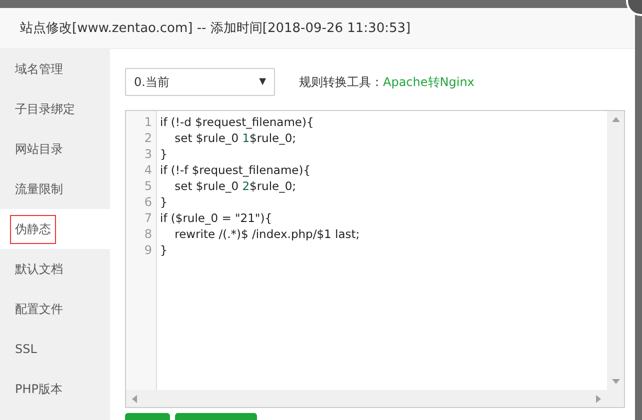  I want to click on code-line: rewrite /(.*)$ /index.php/$1 last;, so click(267, 234).